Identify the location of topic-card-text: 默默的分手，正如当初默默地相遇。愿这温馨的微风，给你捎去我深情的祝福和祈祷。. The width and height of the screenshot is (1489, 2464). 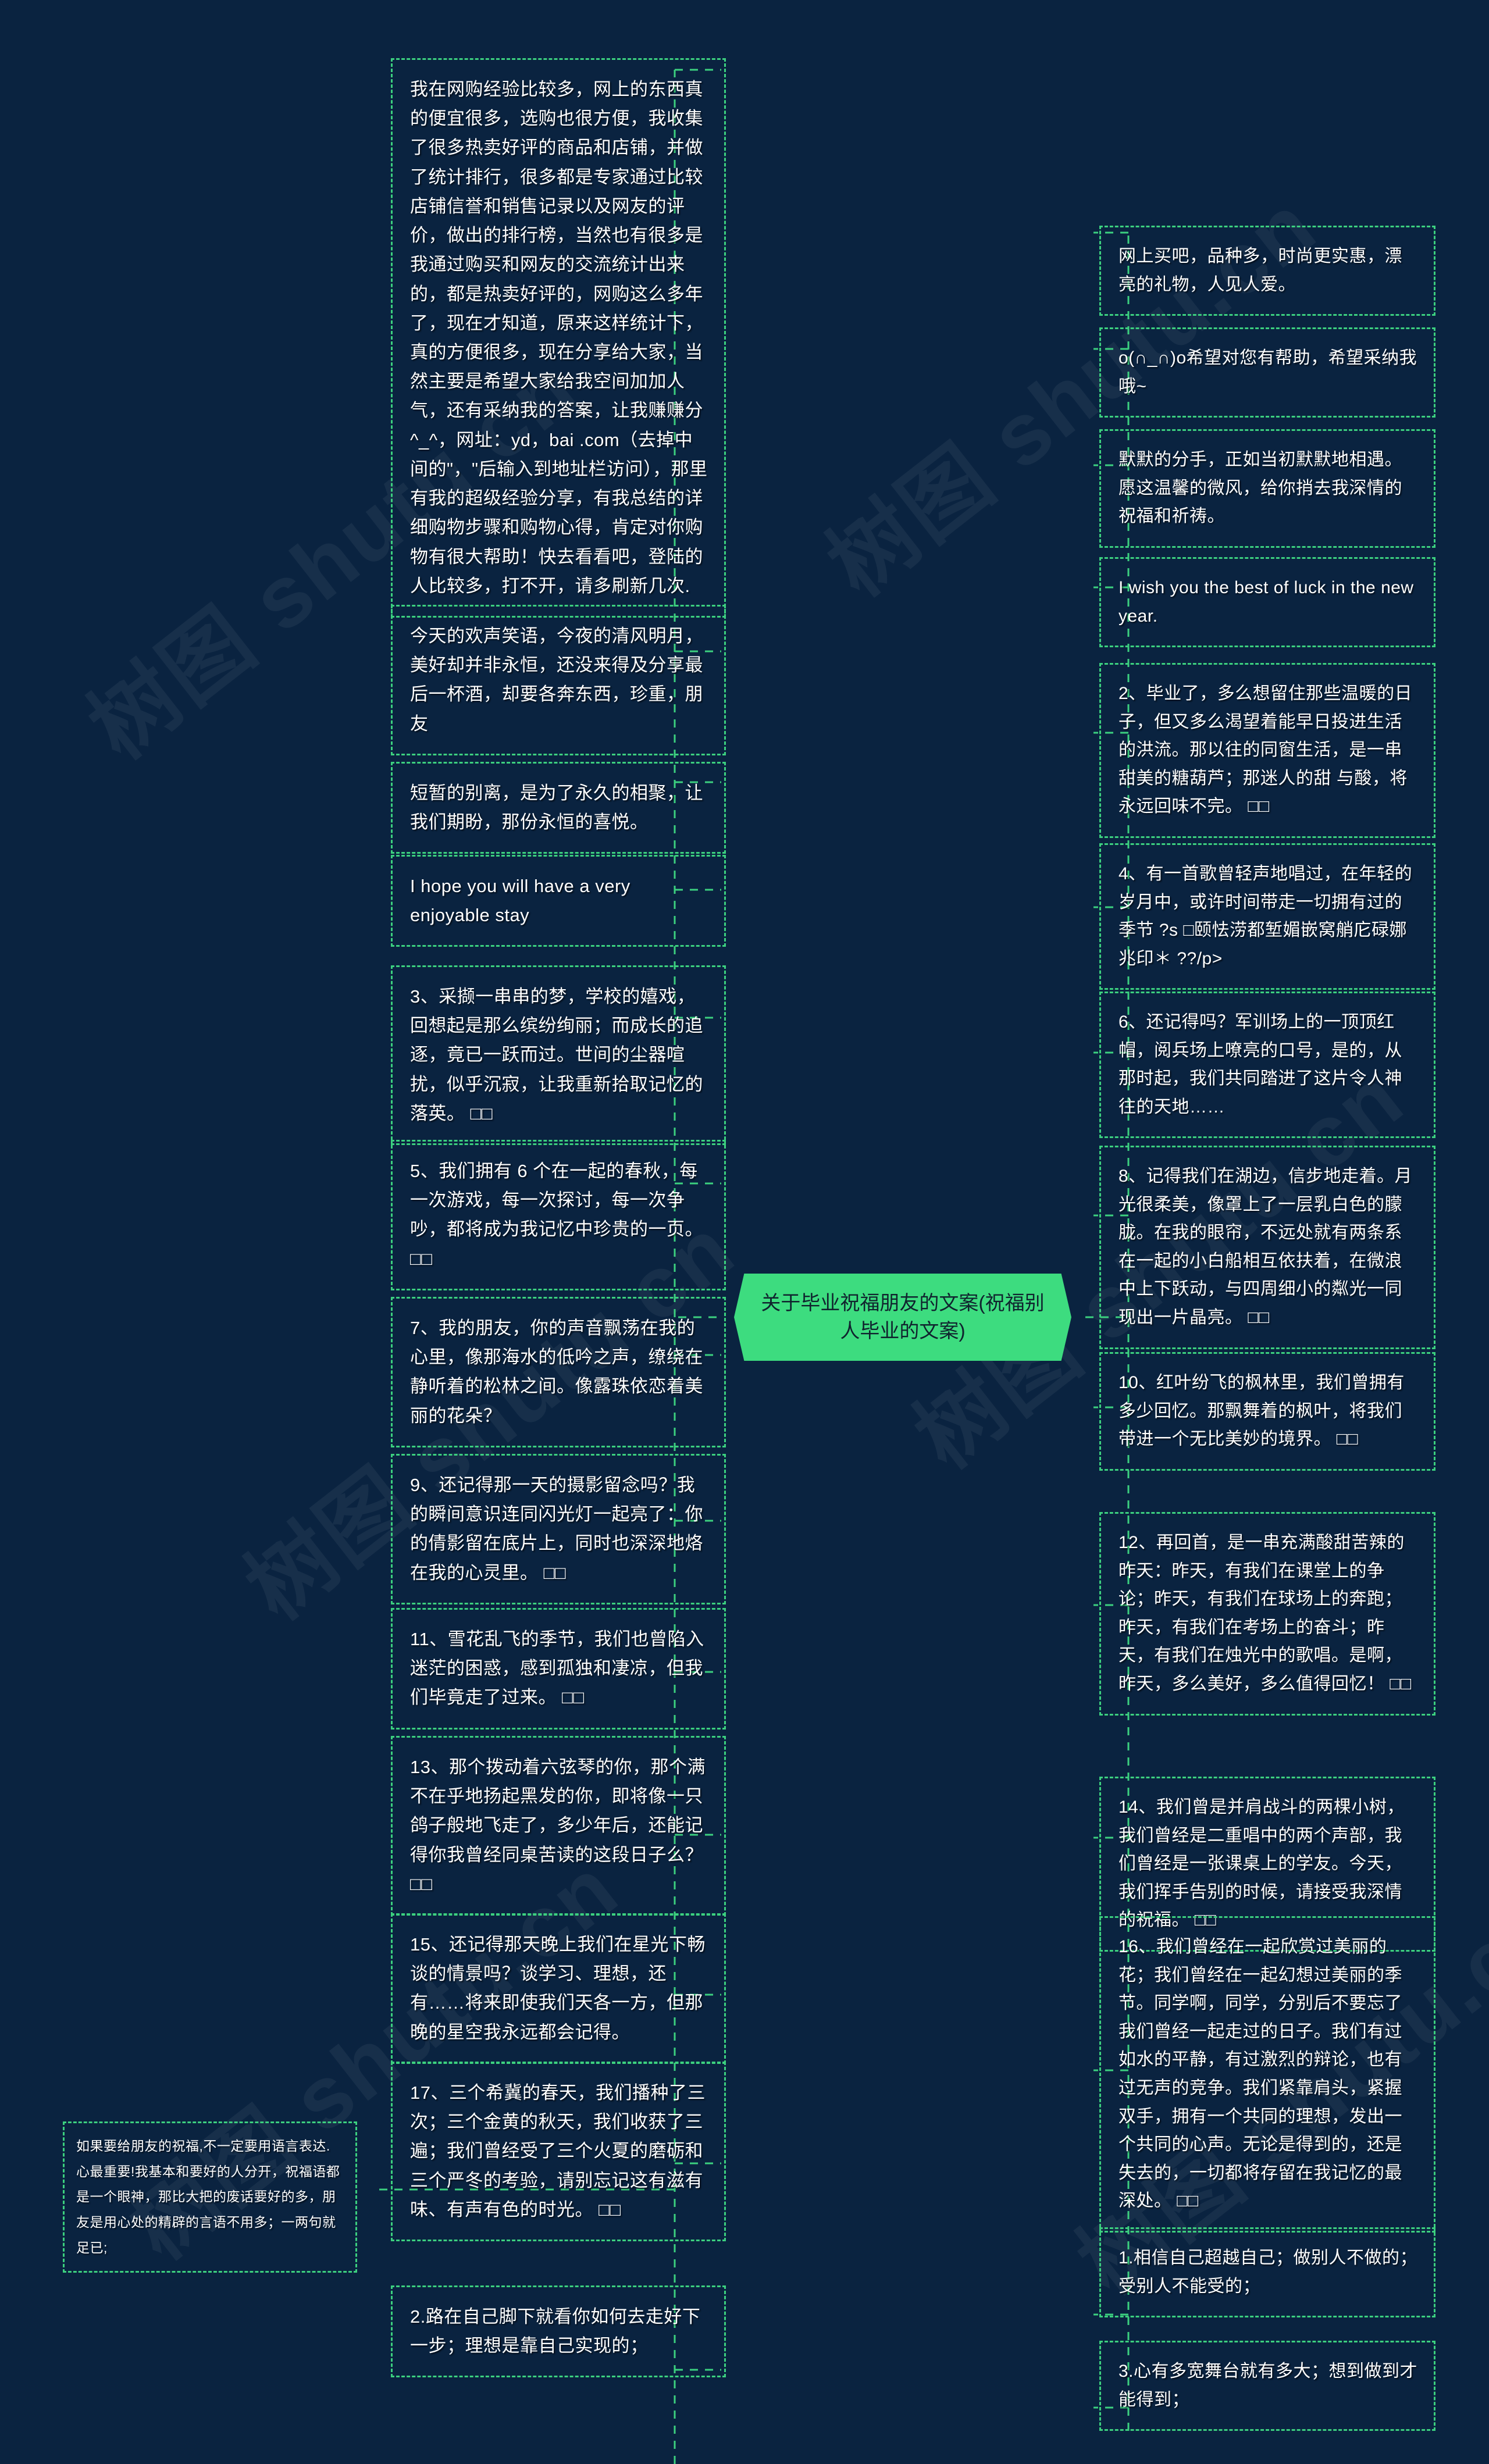
(1260, 488).